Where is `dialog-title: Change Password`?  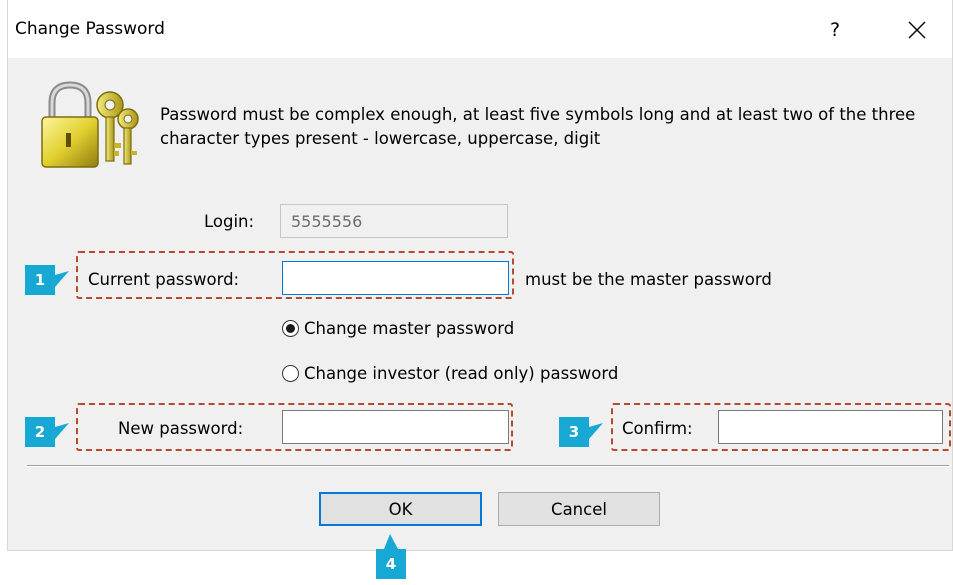 dialog-title: Change Password is located at coordinates (90, 29).